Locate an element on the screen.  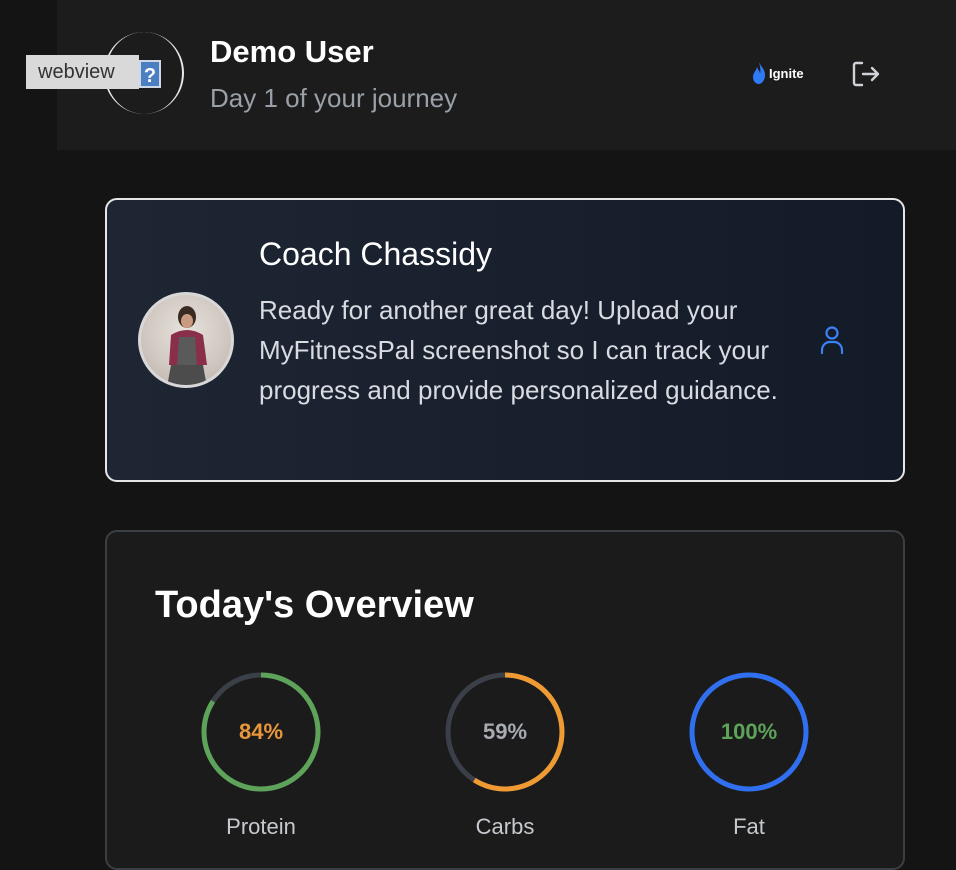
broken-image-icon: ? is located at coordinates (150, 74).